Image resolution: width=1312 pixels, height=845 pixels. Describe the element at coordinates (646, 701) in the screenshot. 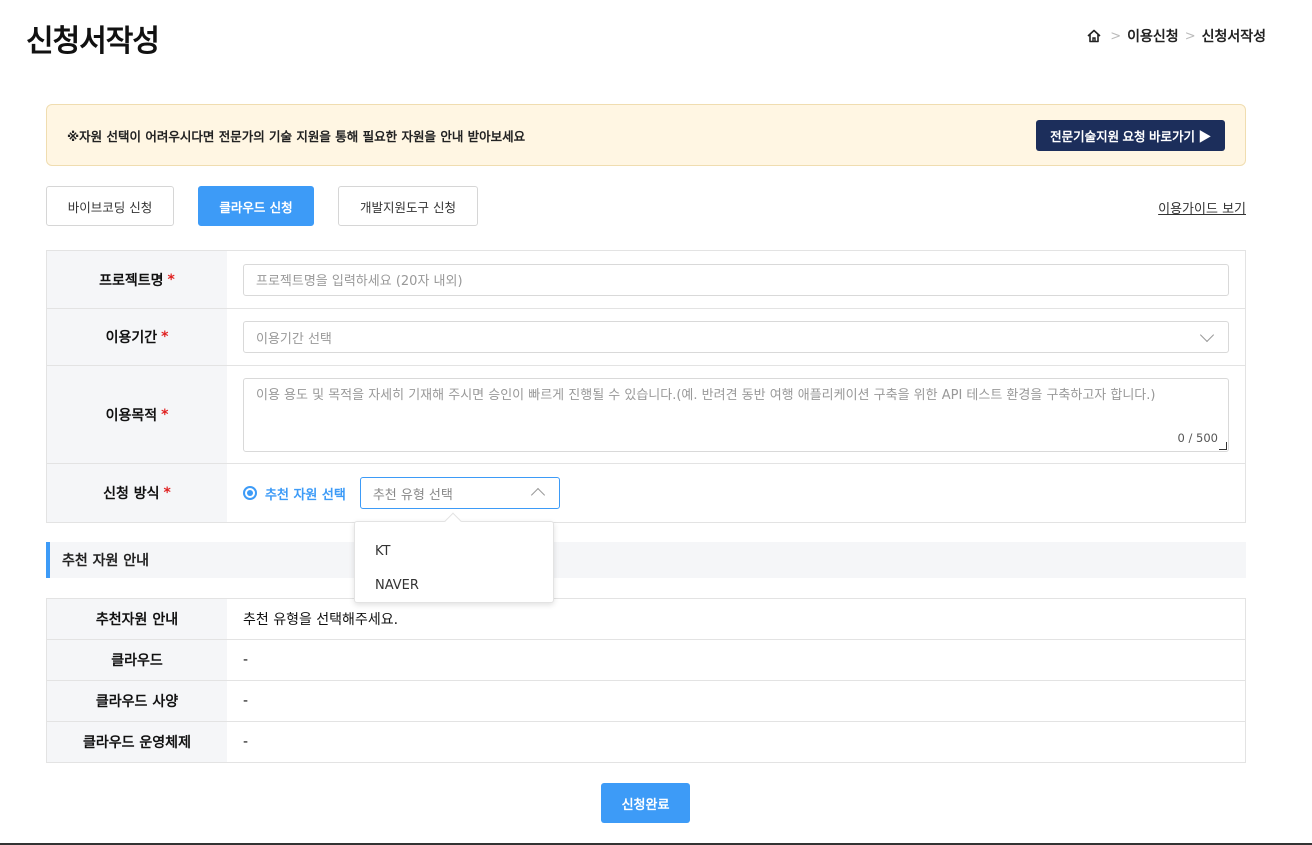

I see `table-row: 클라우드 사양 -` at that location.